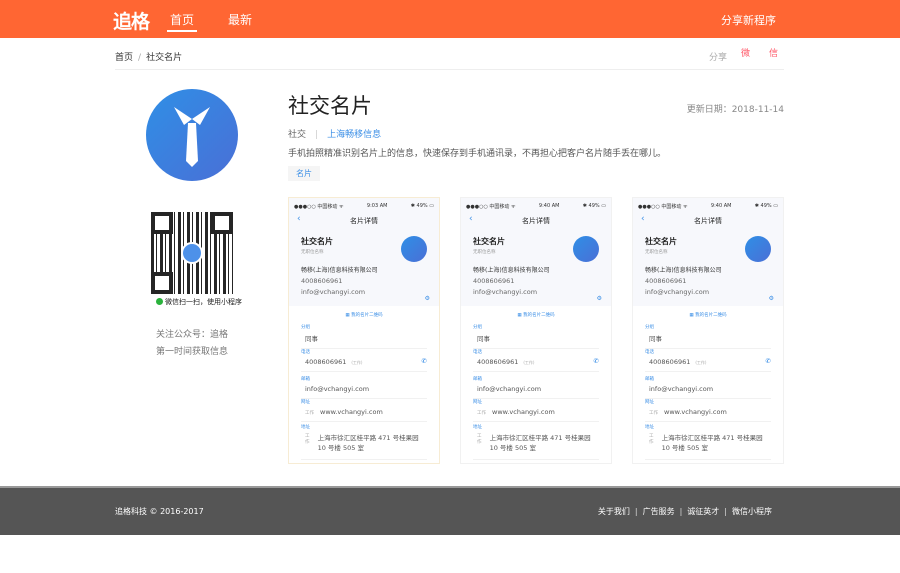 Image resolution: width=900 pixels, height=573 pixels. I want to click on wechat-icon: 信, so click(773, 54).